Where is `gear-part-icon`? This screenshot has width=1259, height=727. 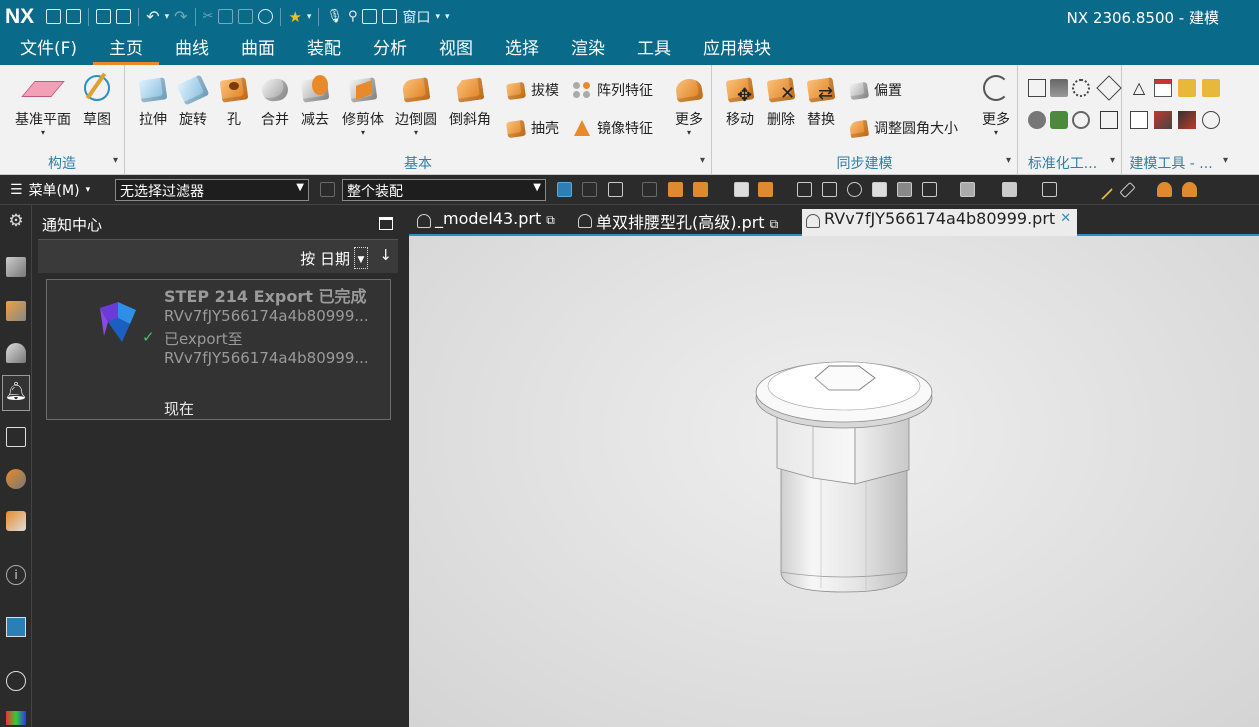
gear-part-icon is located at coordinates (1081, 88).